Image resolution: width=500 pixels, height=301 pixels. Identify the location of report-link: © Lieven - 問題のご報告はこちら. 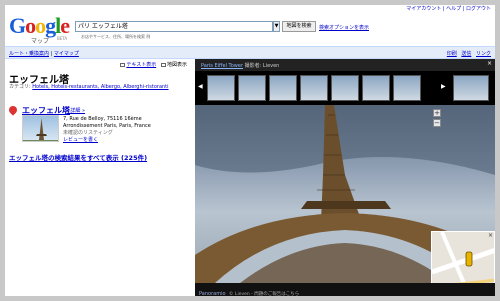
(264, 293).